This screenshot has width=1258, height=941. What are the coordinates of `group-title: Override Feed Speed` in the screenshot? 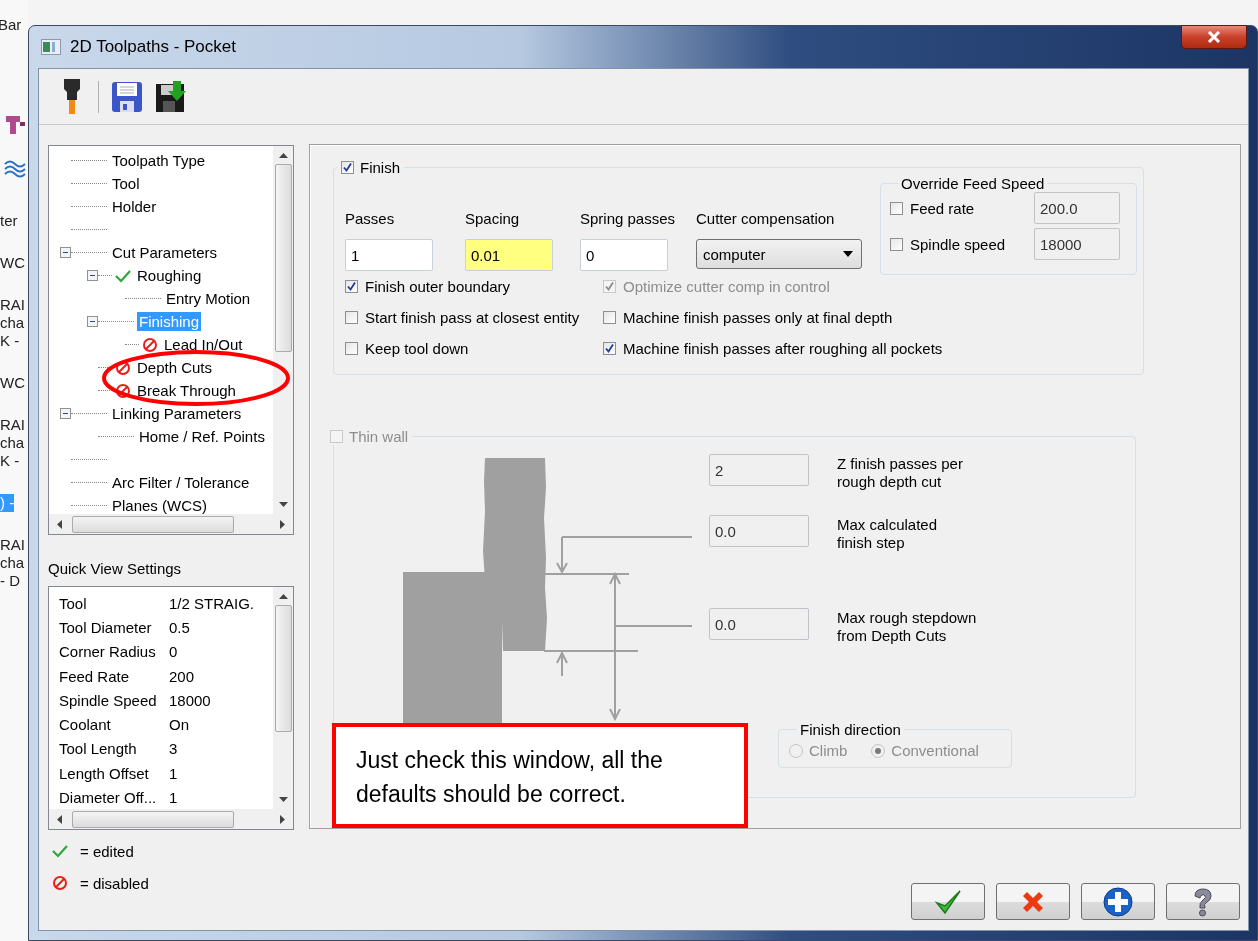 It's located at (973, 183).